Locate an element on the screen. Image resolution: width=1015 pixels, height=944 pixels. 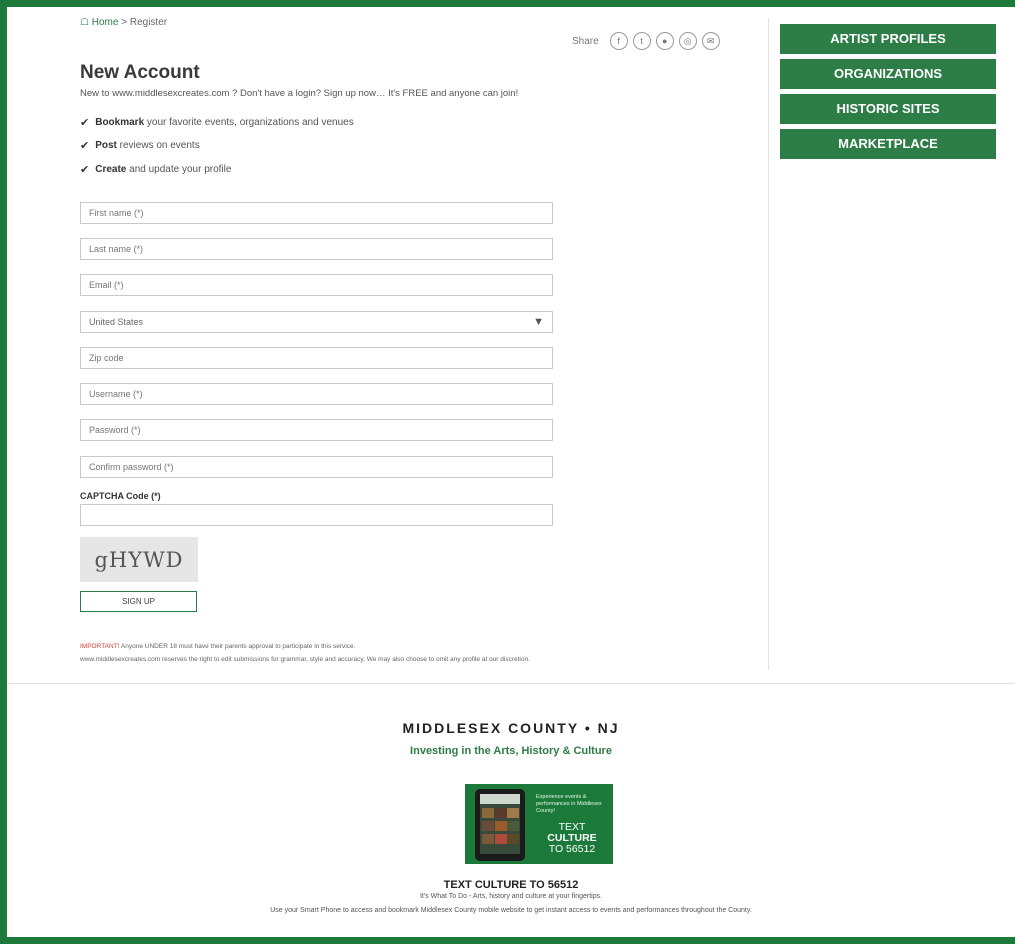
chevron-down-icon: ▼ is located at coordinates (538, 322).